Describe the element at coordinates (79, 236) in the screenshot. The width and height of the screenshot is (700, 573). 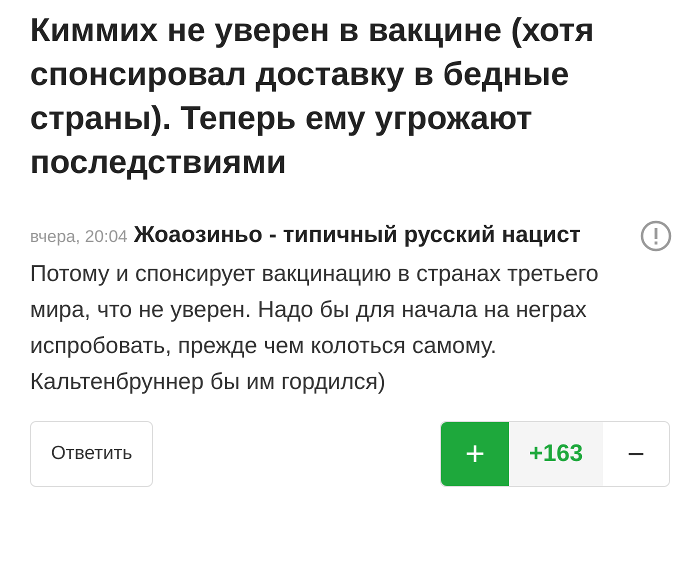
I see `comment-time: вчера, 20:04` at that location.